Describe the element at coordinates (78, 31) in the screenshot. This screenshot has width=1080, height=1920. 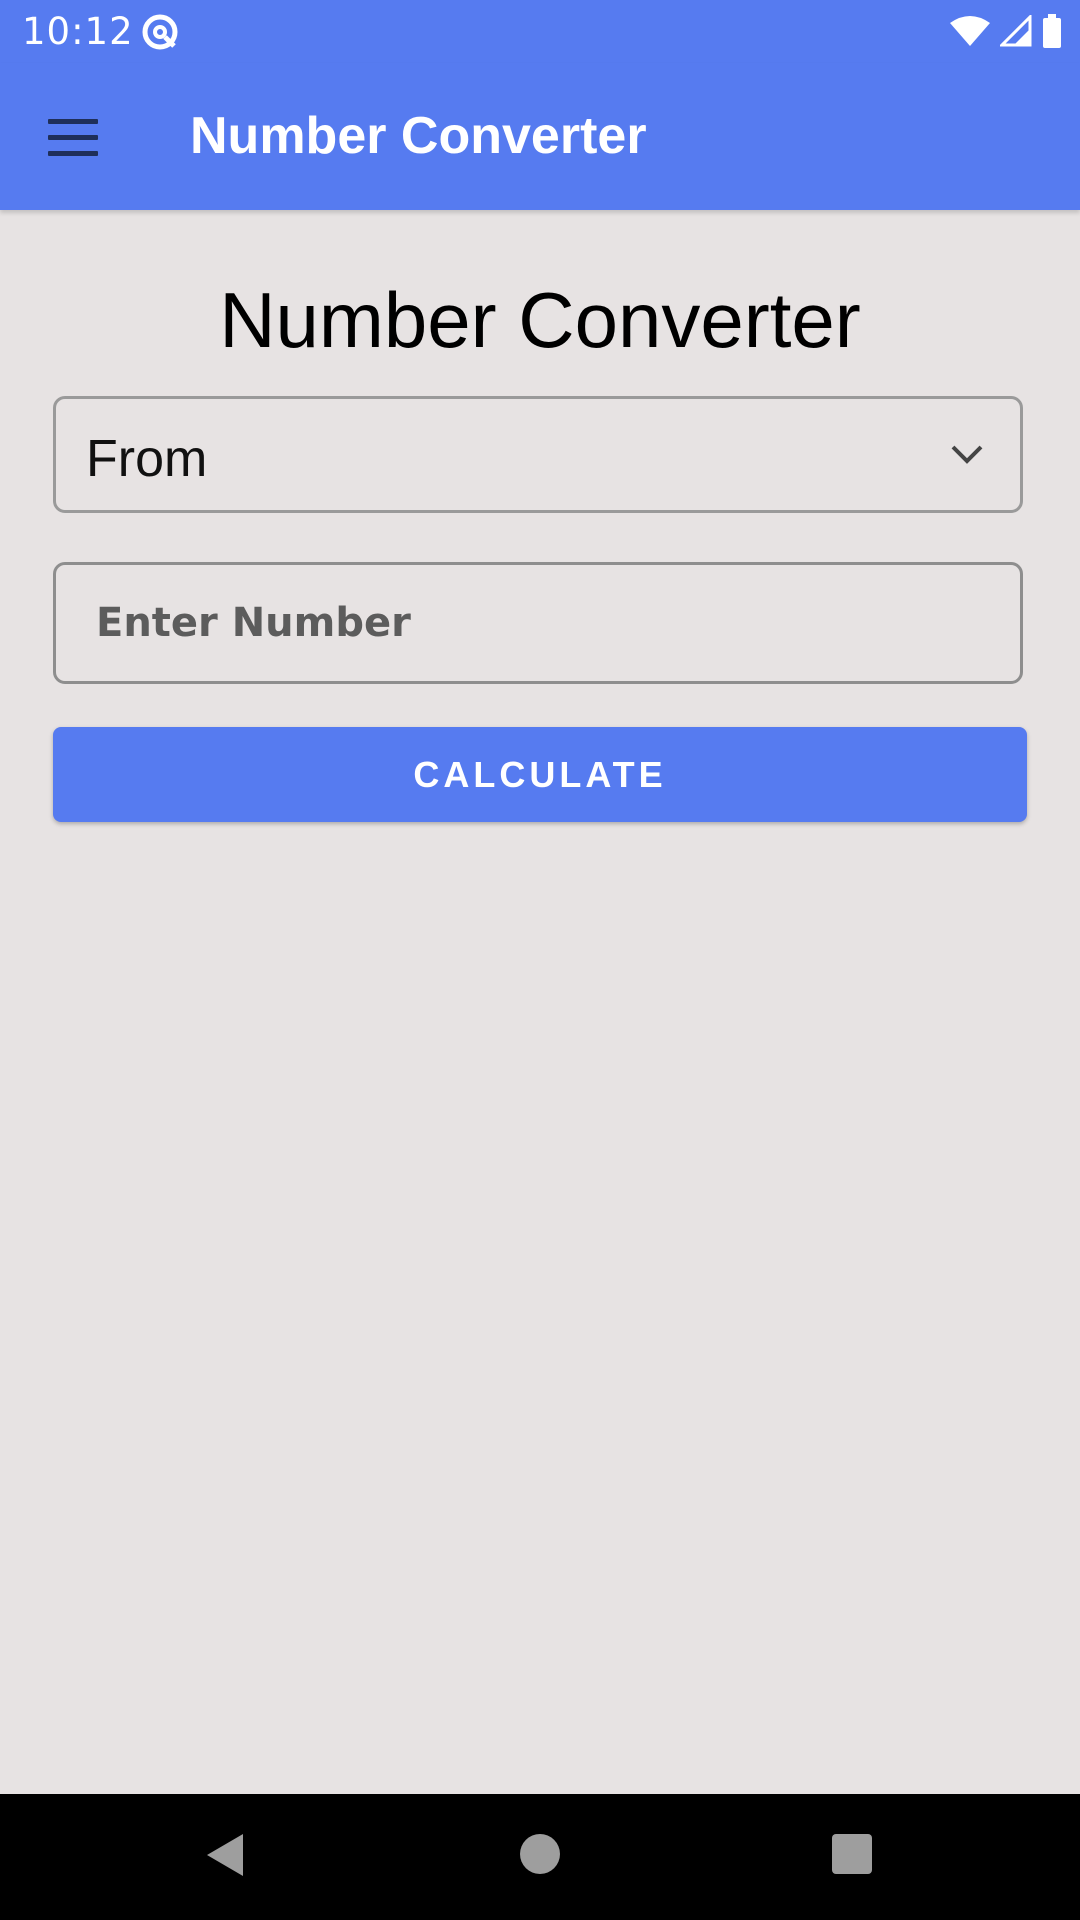
I see `status-time: 10:12` at that location.